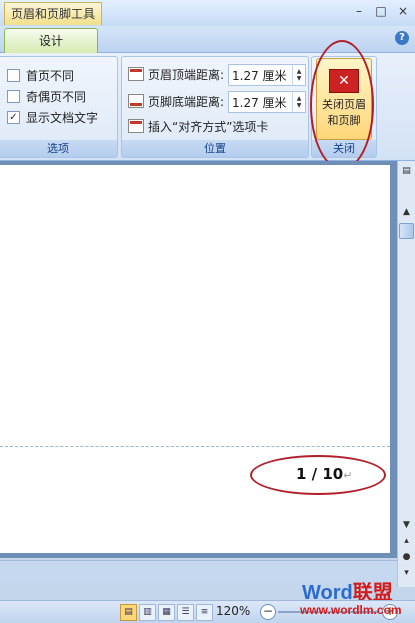 Image resolution: width=415 pixels, height=623 pixels. What do you see at coordinates (342, 105) in the screenshot?
I see `highlight-oval-close` at bounding box center [342, 105].